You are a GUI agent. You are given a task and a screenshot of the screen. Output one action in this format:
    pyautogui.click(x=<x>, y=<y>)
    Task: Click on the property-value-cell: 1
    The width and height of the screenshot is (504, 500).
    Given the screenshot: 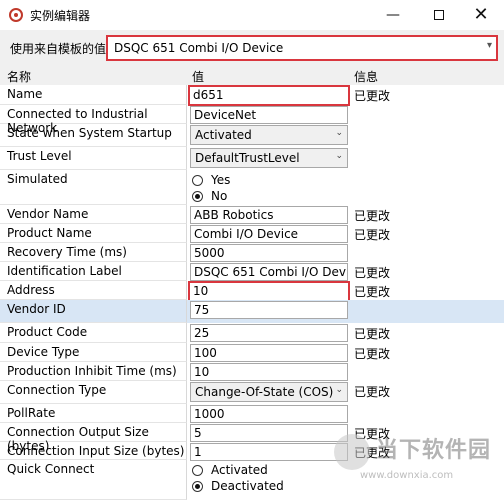 What is the action you would take?
    pyautogui.click(x=269, y=451)
    